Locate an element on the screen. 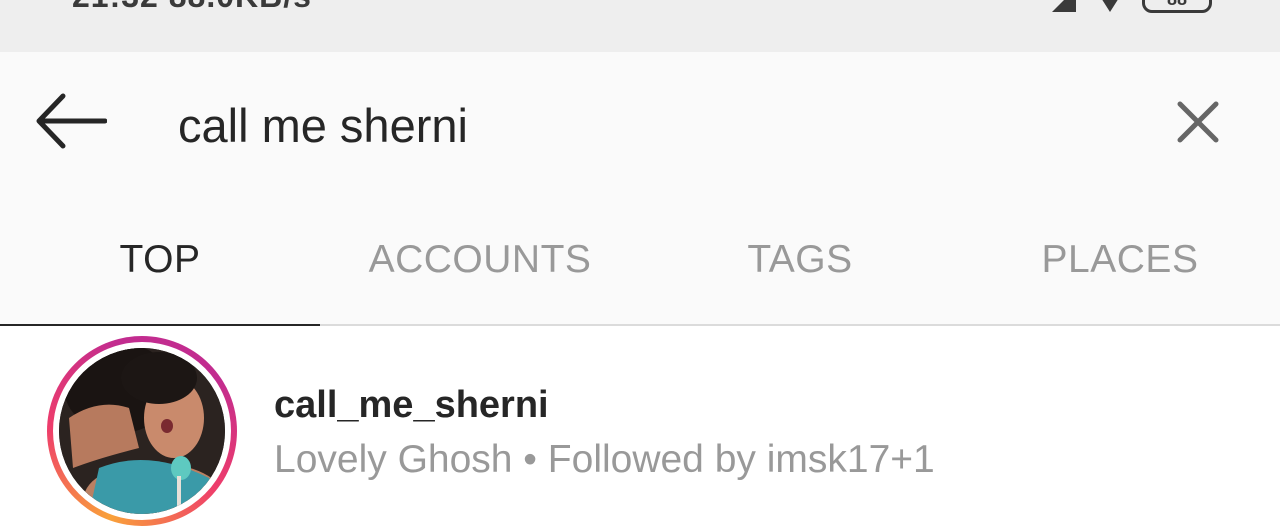 The height and width of the screenshot is (530, 1280). status-time-speed: 21:32 88.0KB/s is located at coordinates (192, 7).